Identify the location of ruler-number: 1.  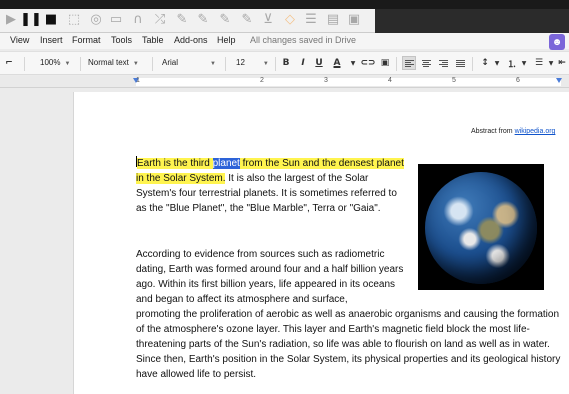
(138, 80).